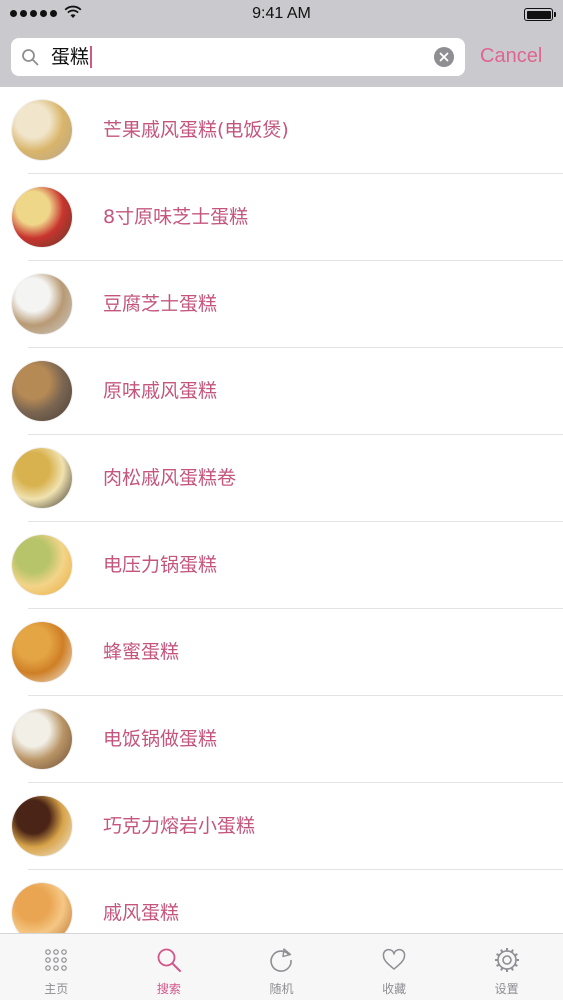 Image resolution: width=563 pixels, height=1000 pixels. I want to click on status-time: 9:41 AM, so click(281, 13).